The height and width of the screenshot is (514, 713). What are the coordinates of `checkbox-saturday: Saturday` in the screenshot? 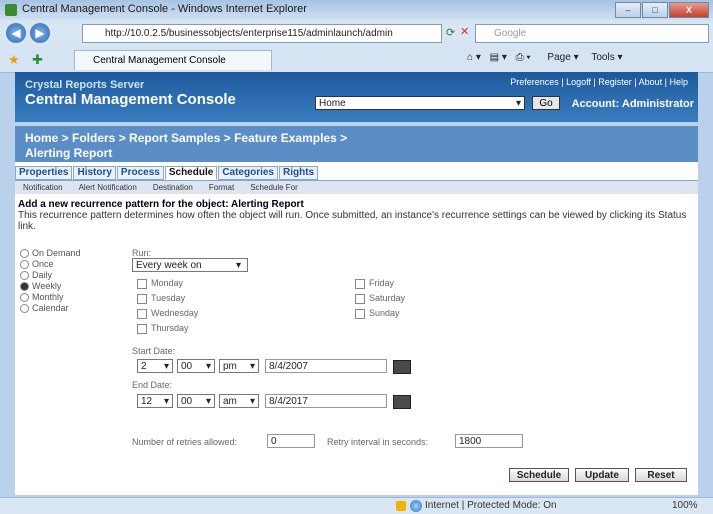 It's located at (380, 298).